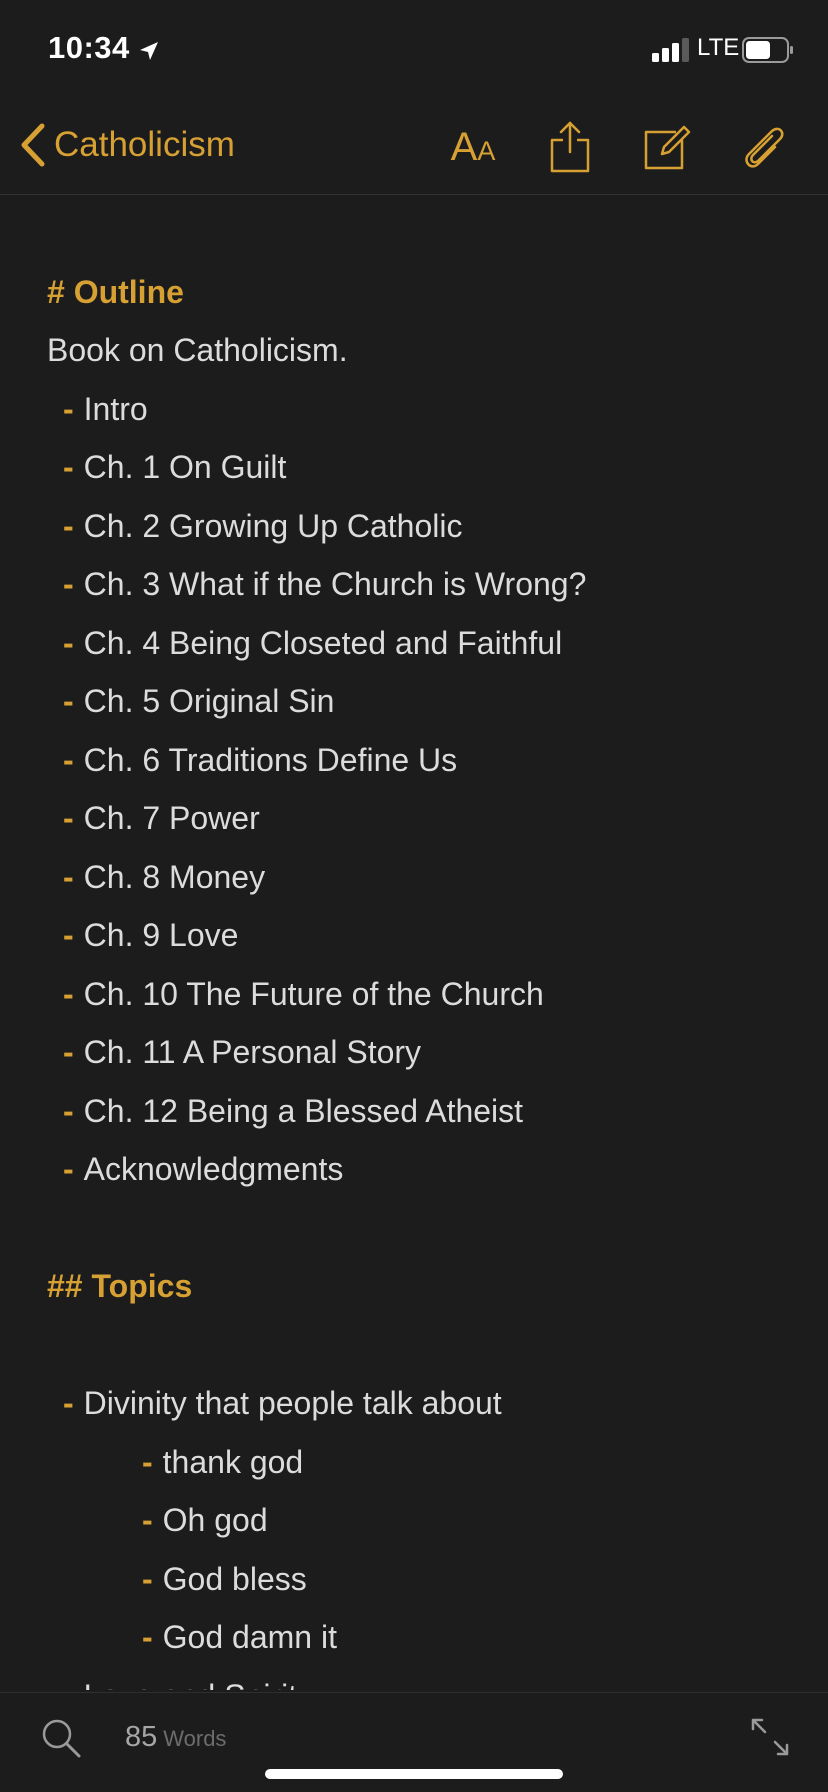  I want to click on topic-item-label: Divinity that people talk about, so click(292, 1403).